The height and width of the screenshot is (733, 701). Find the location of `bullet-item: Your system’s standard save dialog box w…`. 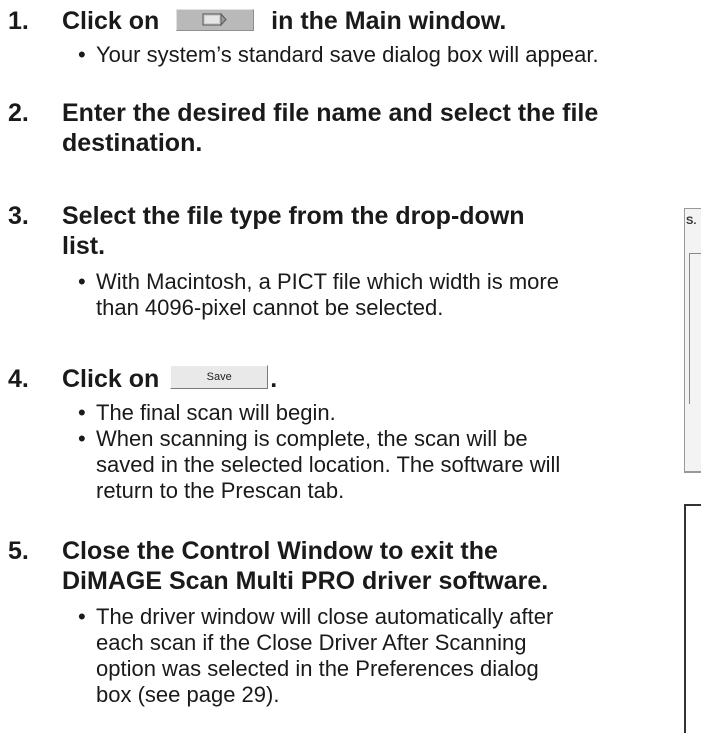

bullet-item: Your system’s standard save dialog box w… is located at coordinates (338, 55).